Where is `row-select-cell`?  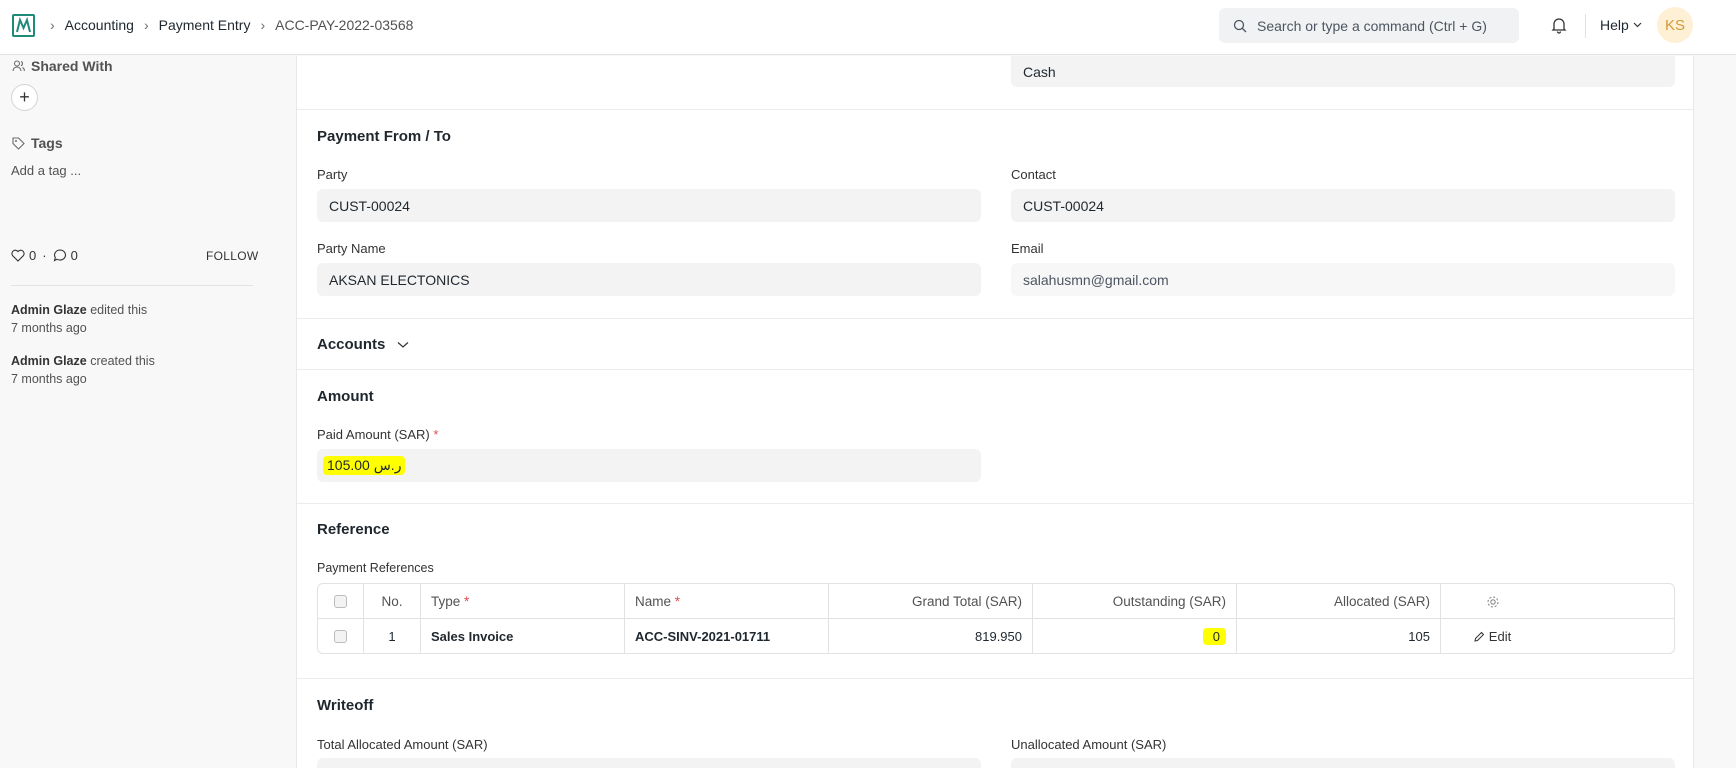 row-select-cell is located at coordinates (341, 636).